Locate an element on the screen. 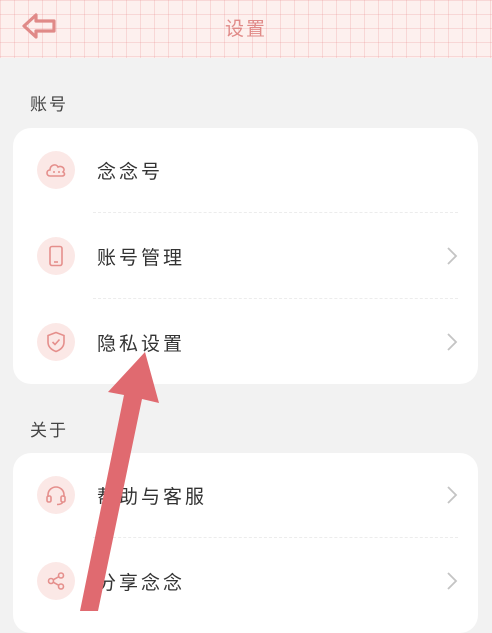  section-label-account: 账号 is located at coordinates (49, 105).